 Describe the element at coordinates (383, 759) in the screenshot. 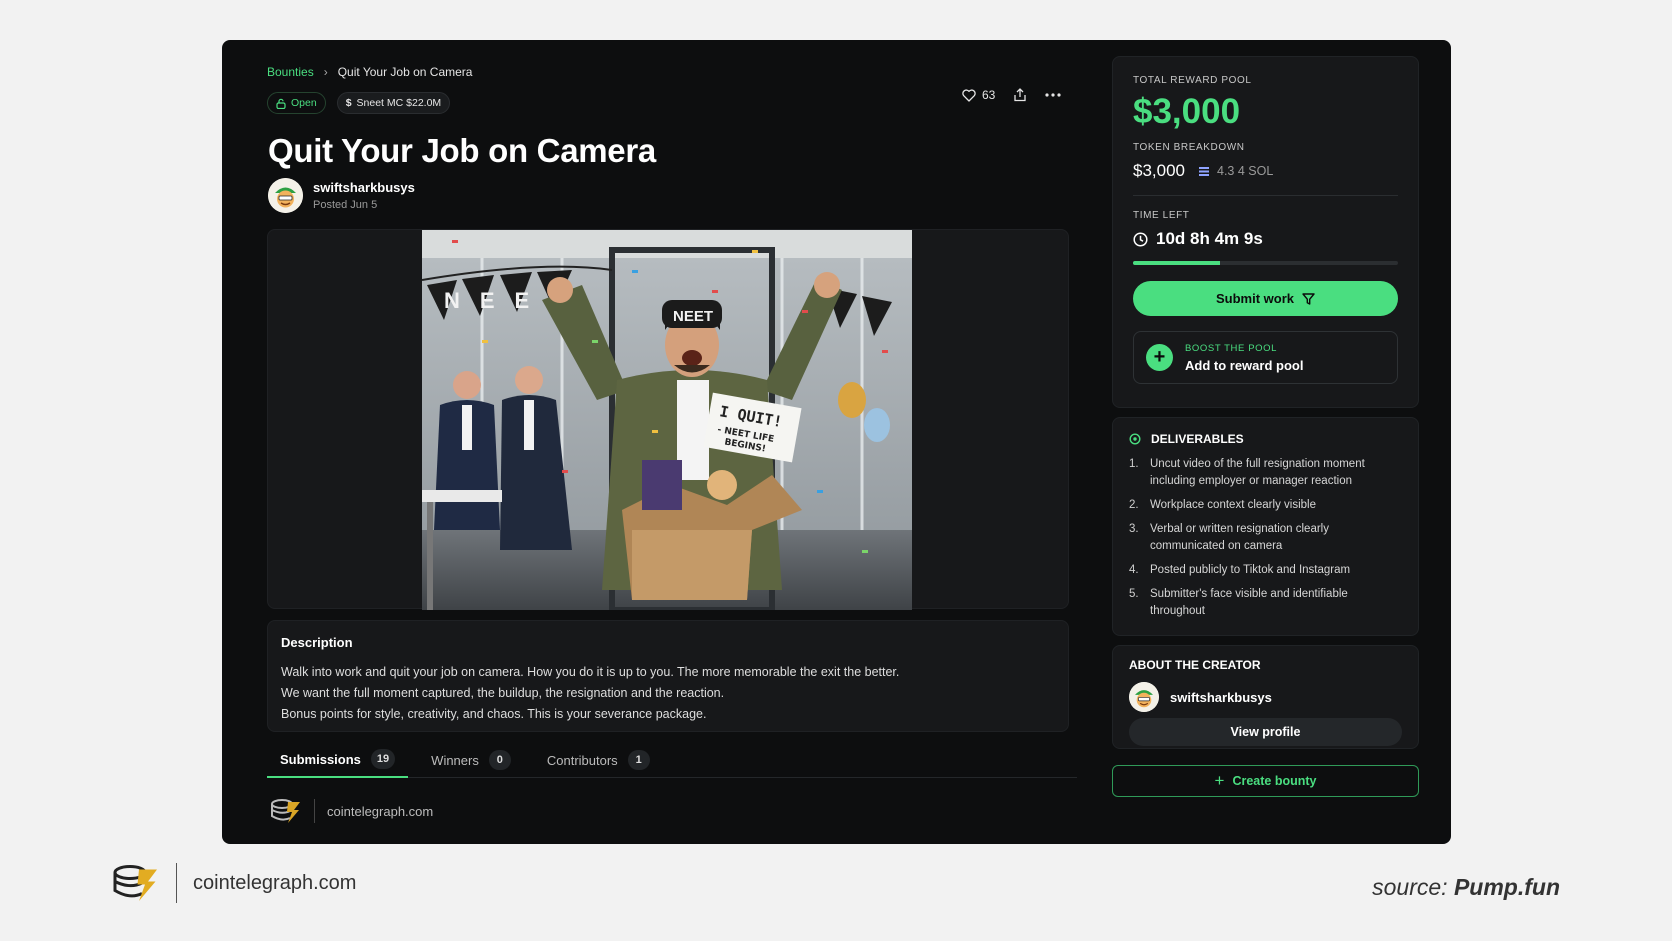

I see `tab-count: 19` at that location.